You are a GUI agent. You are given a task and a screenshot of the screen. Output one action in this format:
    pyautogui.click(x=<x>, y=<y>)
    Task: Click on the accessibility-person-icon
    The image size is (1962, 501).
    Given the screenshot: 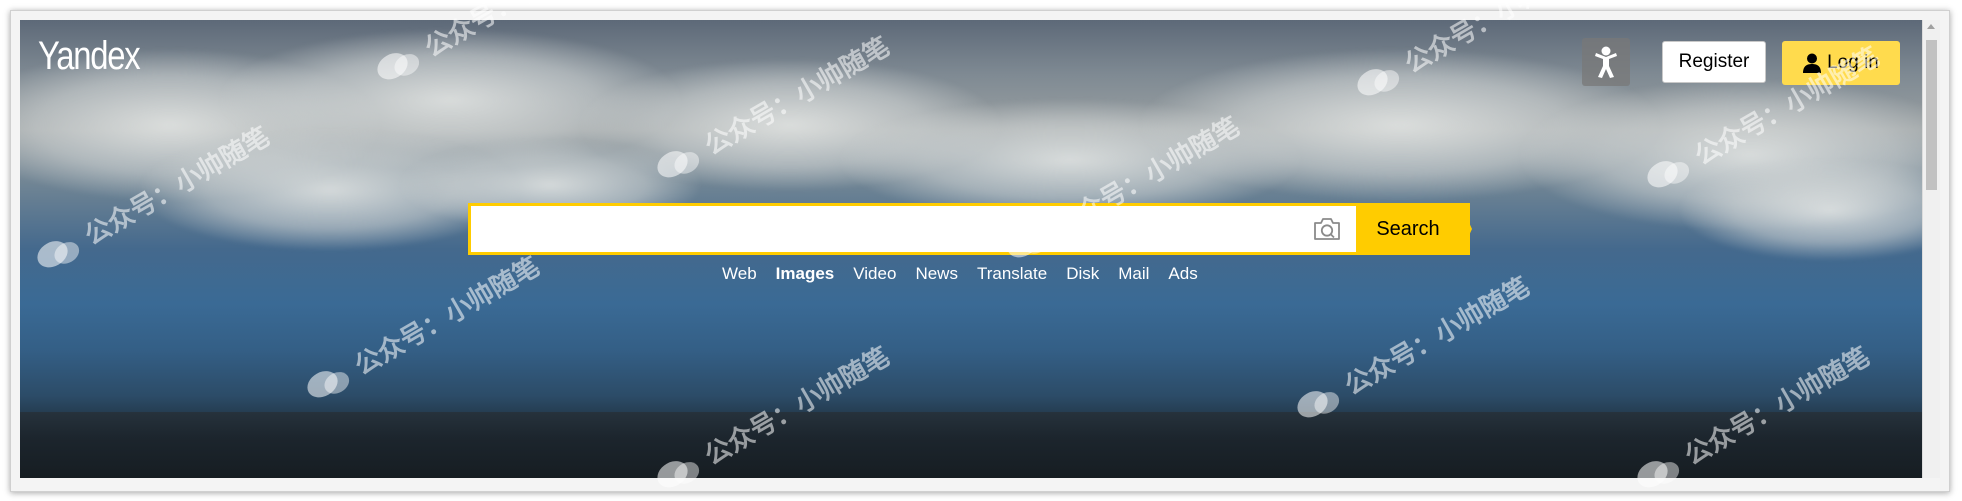 What is the action you would take?
    pyautogui.click(x=1606, y=62)
    